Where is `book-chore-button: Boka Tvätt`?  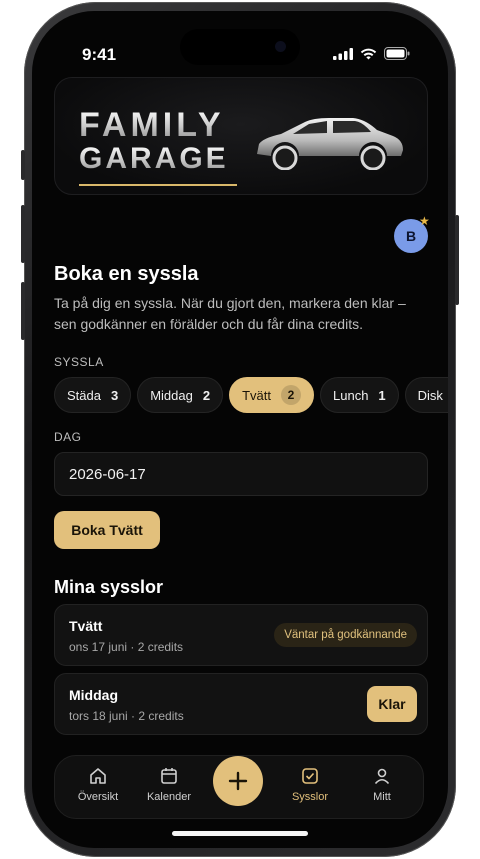 book-chore-button: Boka Tvätt is located at coordinates (107, 530).